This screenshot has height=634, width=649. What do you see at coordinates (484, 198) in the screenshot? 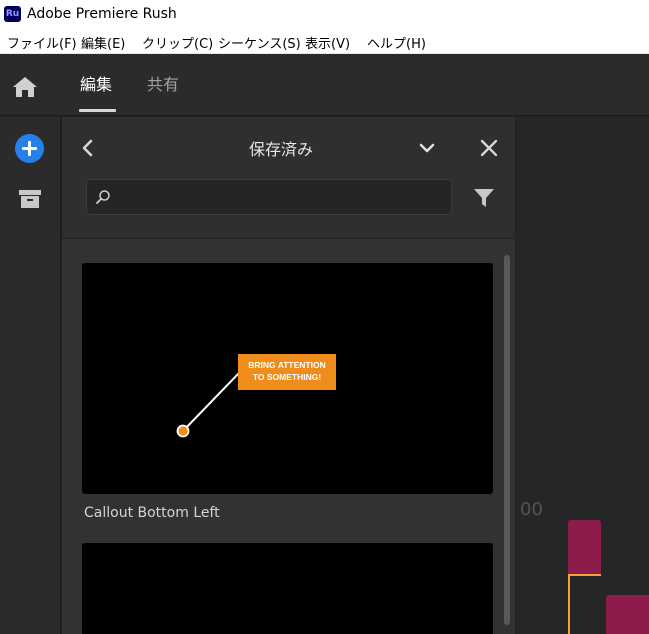
I see `filter-icon` at bounding box center [484, 198].